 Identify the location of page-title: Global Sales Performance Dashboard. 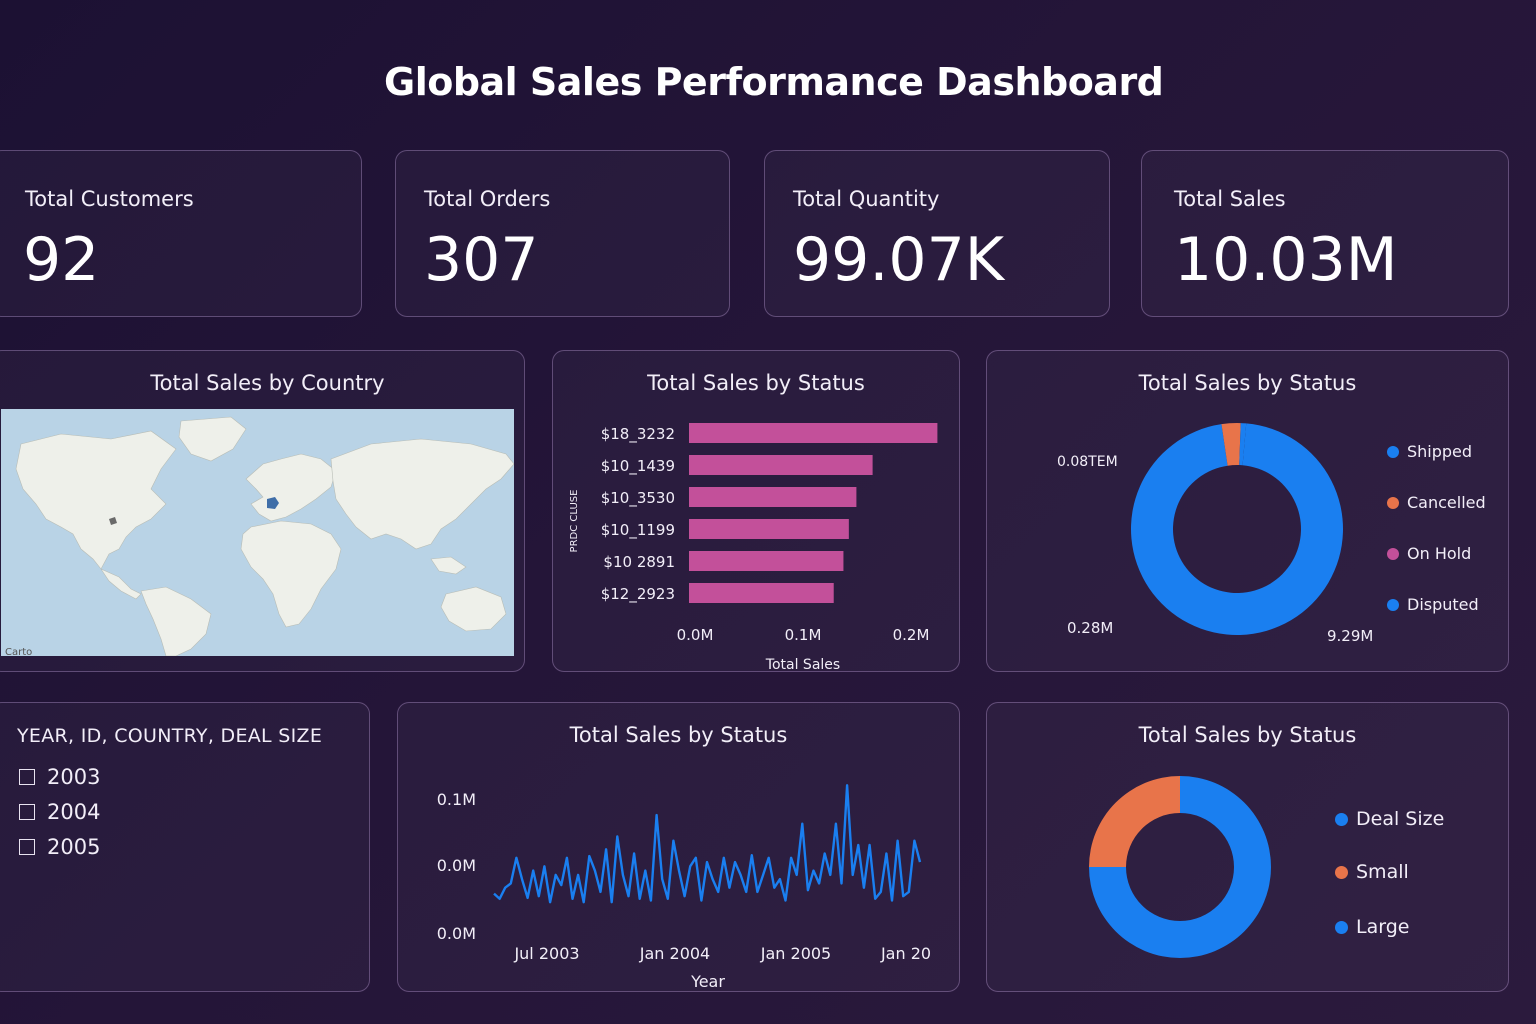
(774, 82).